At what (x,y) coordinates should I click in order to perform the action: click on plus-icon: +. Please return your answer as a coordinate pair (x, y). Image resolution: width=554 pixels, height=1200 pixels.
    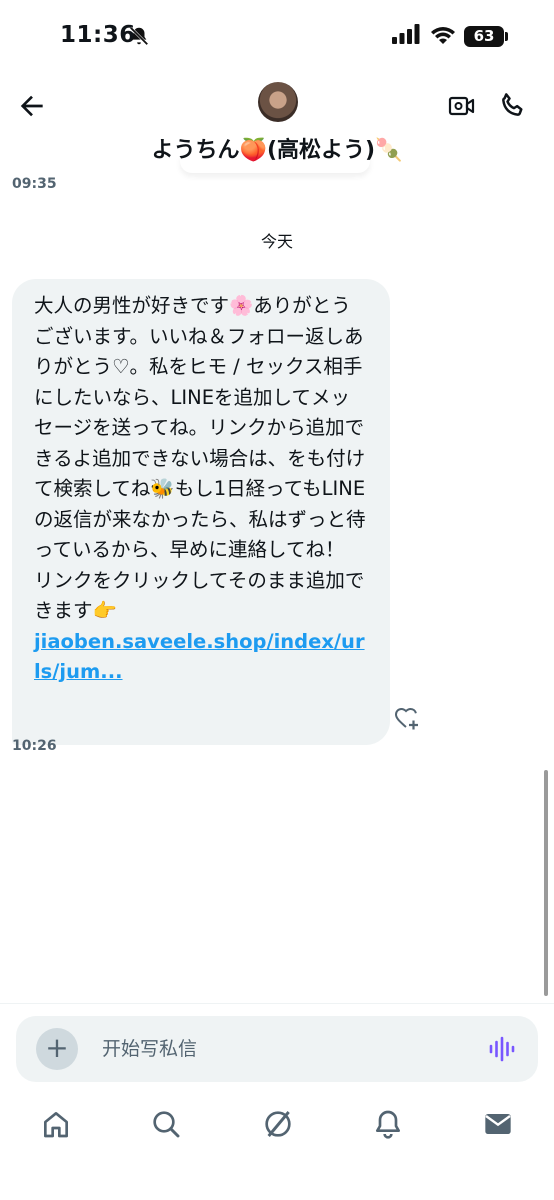
    Looking at the image, I should click on (57, 1049).